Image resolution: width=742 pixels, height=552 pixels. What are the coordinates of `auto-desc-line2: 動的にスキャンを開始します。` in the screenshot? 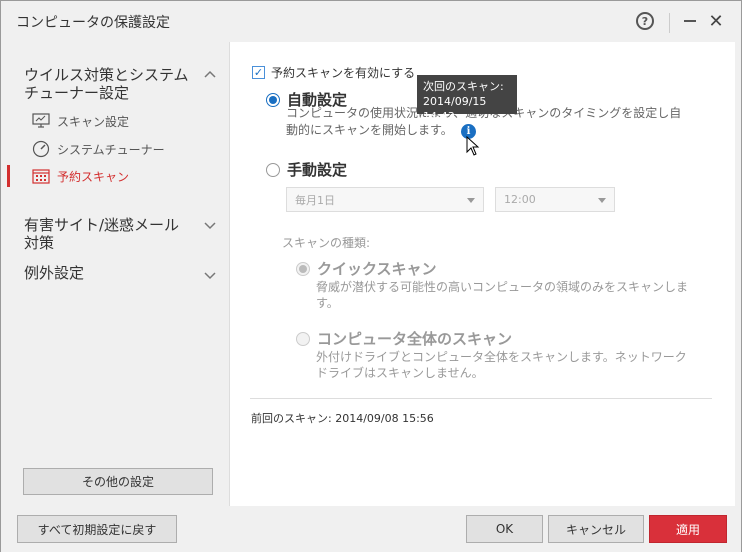 It's located at (369, 130).